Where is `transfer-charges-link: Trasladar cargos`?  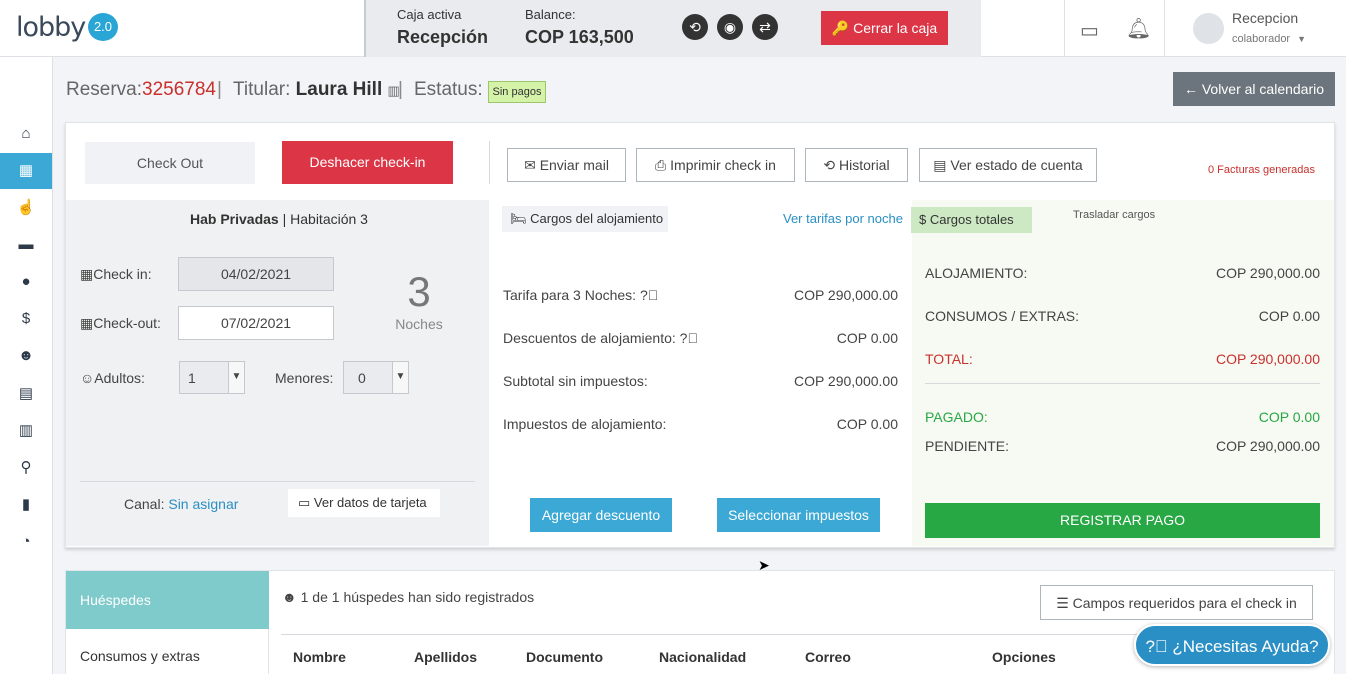
transfer-charges-link: Trasladar cargos is located at coordinates (1114, 215).